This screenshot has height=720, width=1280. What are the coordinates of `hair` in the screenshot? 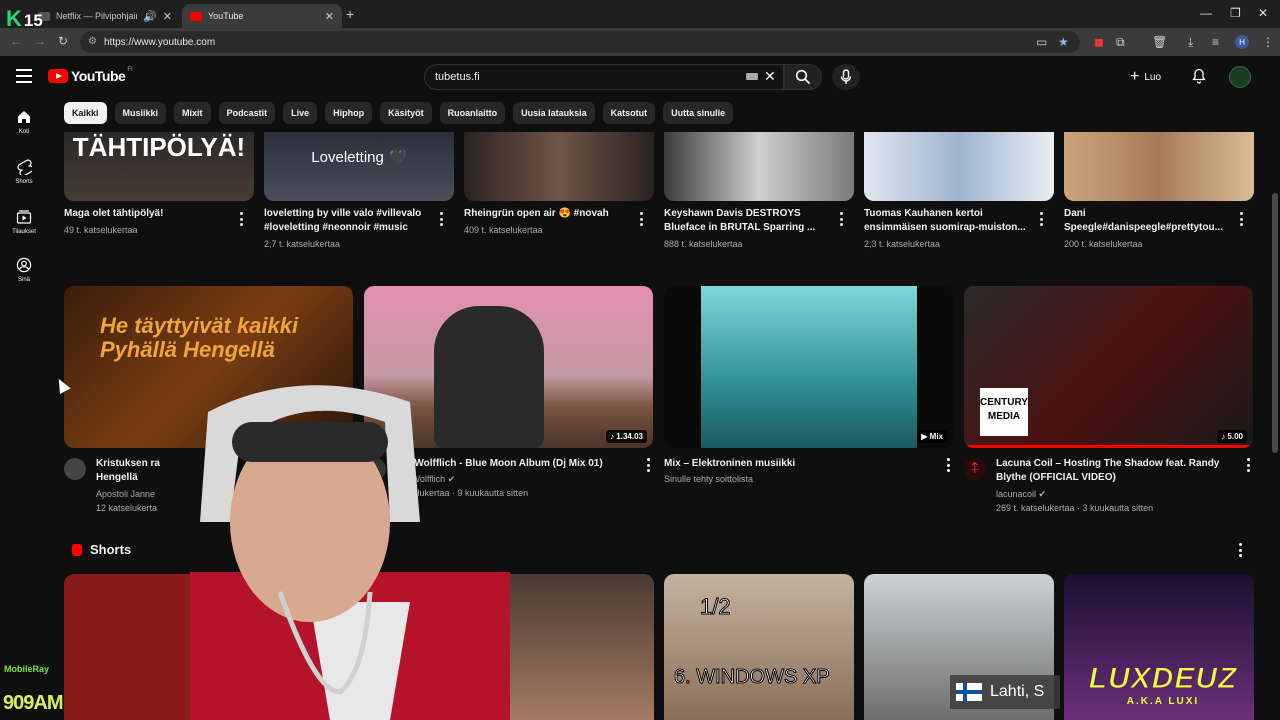 It's located at (310, 442).